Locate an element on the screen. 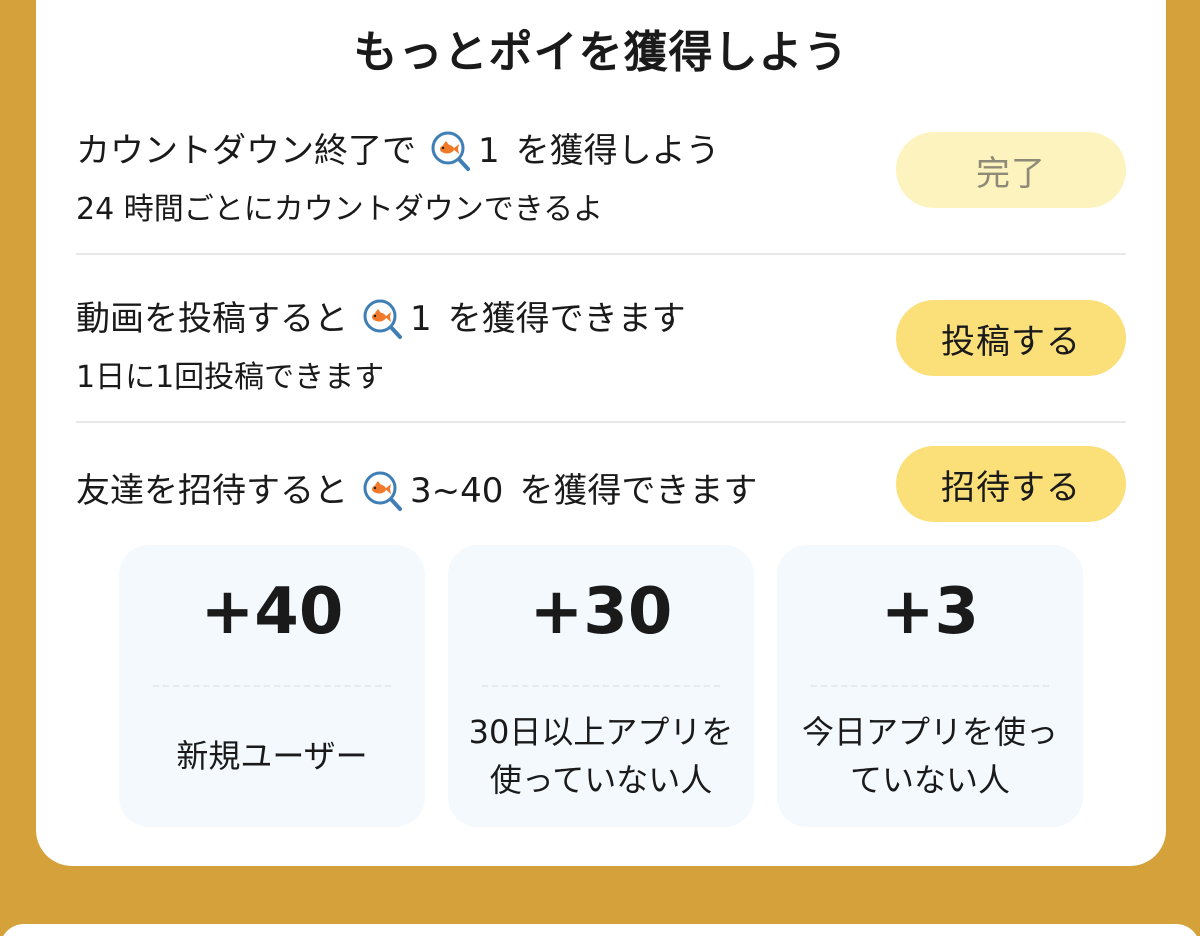 The image size is (1200, 936). bonus-card-inactive-today: +3 今日アプリを使っていない人 is located at coordinates (930, 686).